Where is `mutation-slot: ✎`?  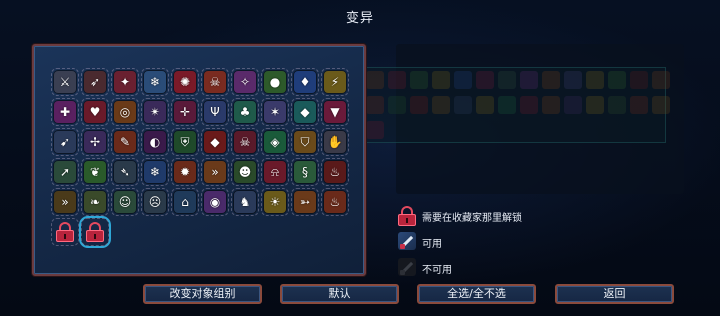
mutation-slot: ✎ is located at coordinates (125, 142).